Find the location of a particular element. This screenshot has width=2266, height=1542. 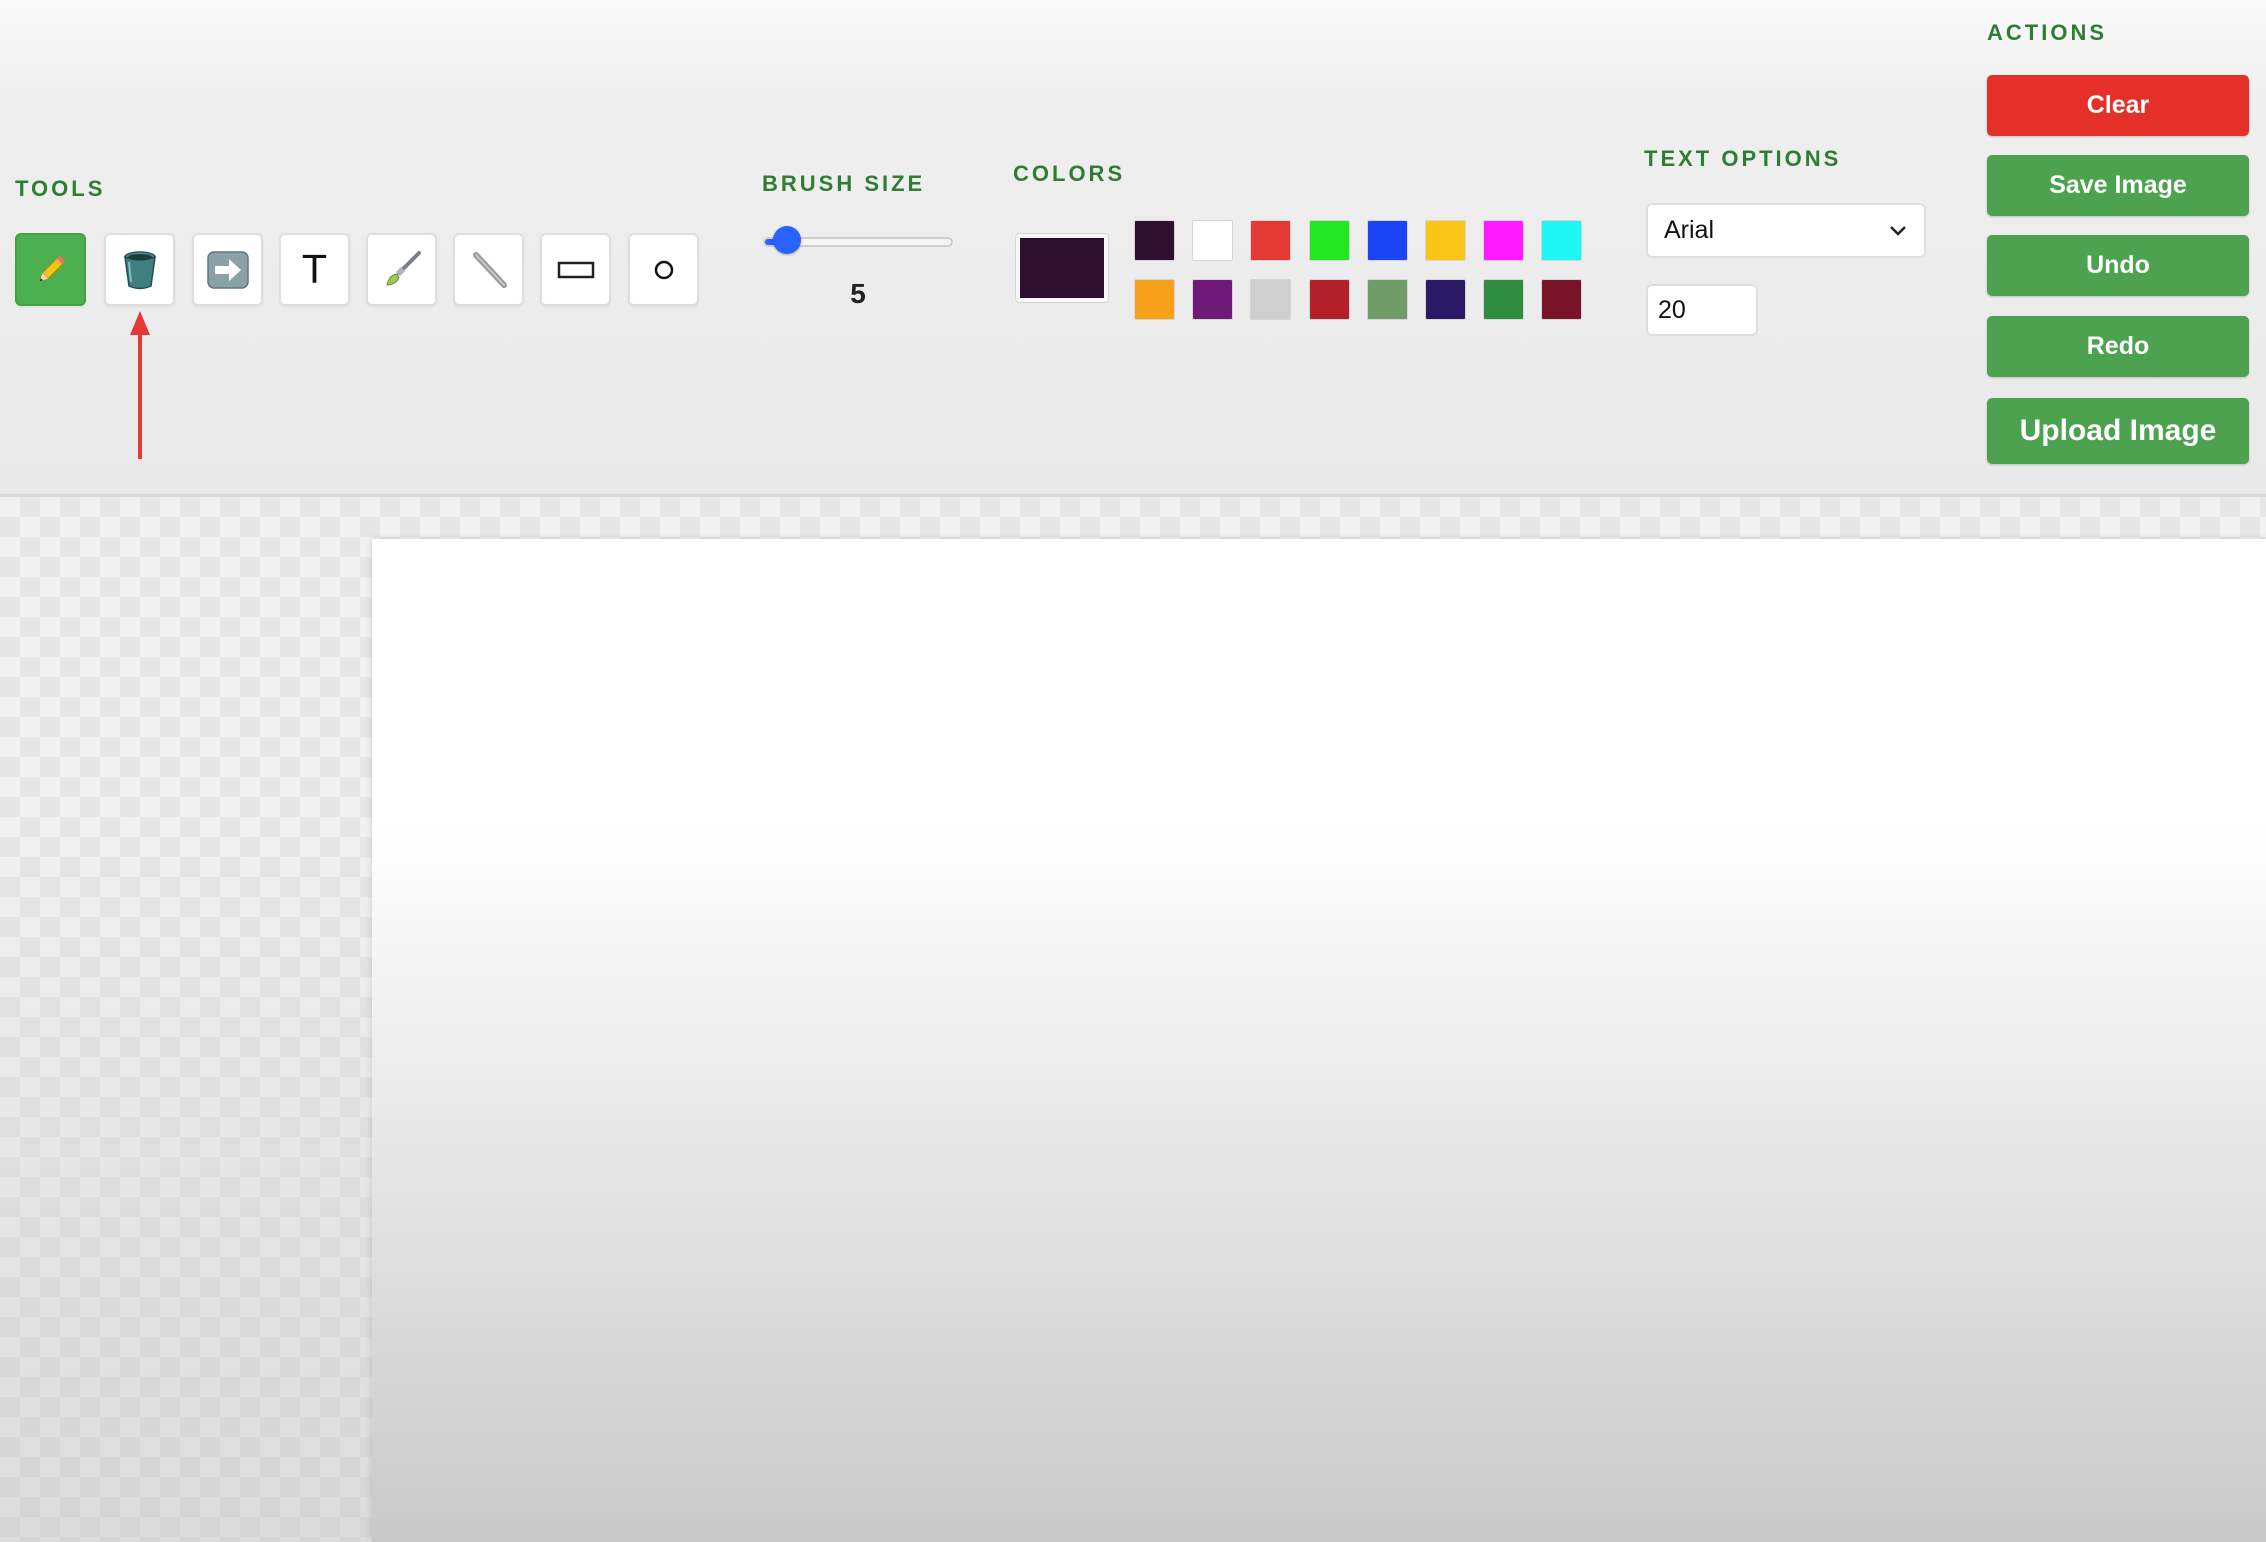

line-tool-button is located at coordinates (488, 269).